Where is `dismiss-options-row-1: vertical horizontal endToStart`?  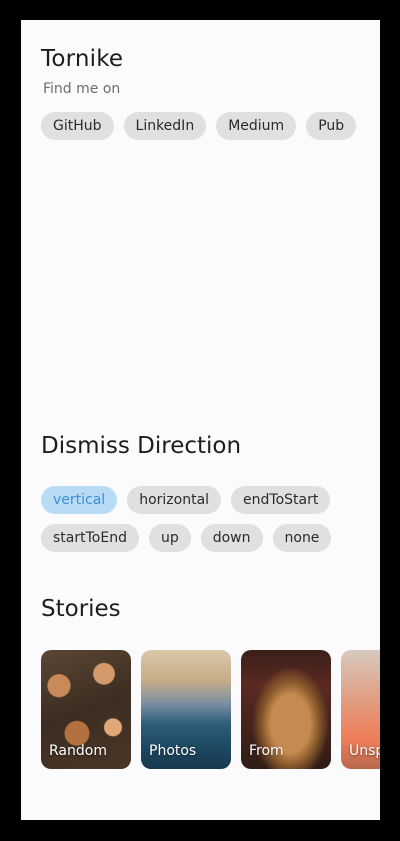 dismiss-options-row-1: vertical horizontal endToStart is located at coordinates (186, 500).